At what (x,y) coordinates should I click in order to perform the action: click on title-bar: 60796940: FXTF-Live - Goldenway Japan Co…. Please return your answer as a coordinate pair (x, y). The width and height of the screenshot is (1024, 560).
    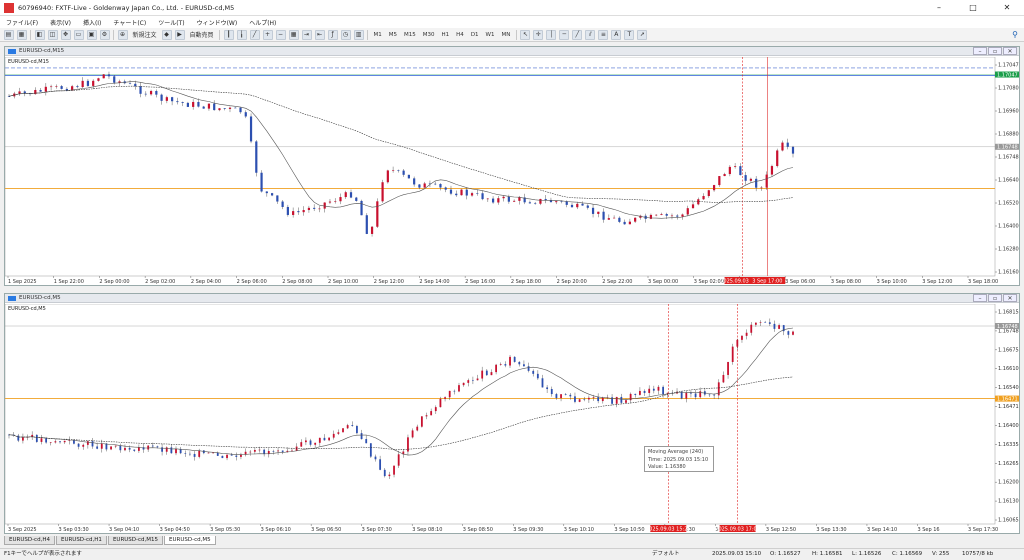
    Looking at the image, I should click on (512, 8).